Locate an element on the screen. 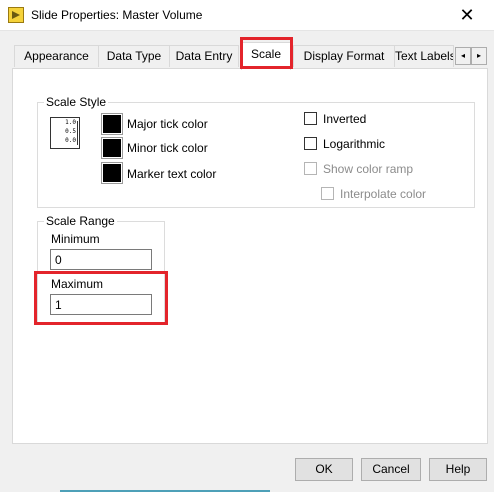  inverted-label: Inverted is located at coordinates (345, 119).